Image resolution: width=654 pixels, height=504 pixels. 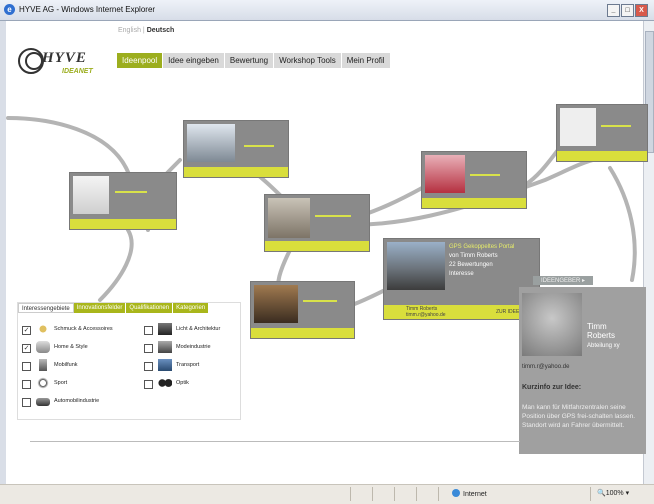 What do you see at coordinates (275, 441) in the screenshot?
I see `footer-divider` at bounding box center [275, 441].